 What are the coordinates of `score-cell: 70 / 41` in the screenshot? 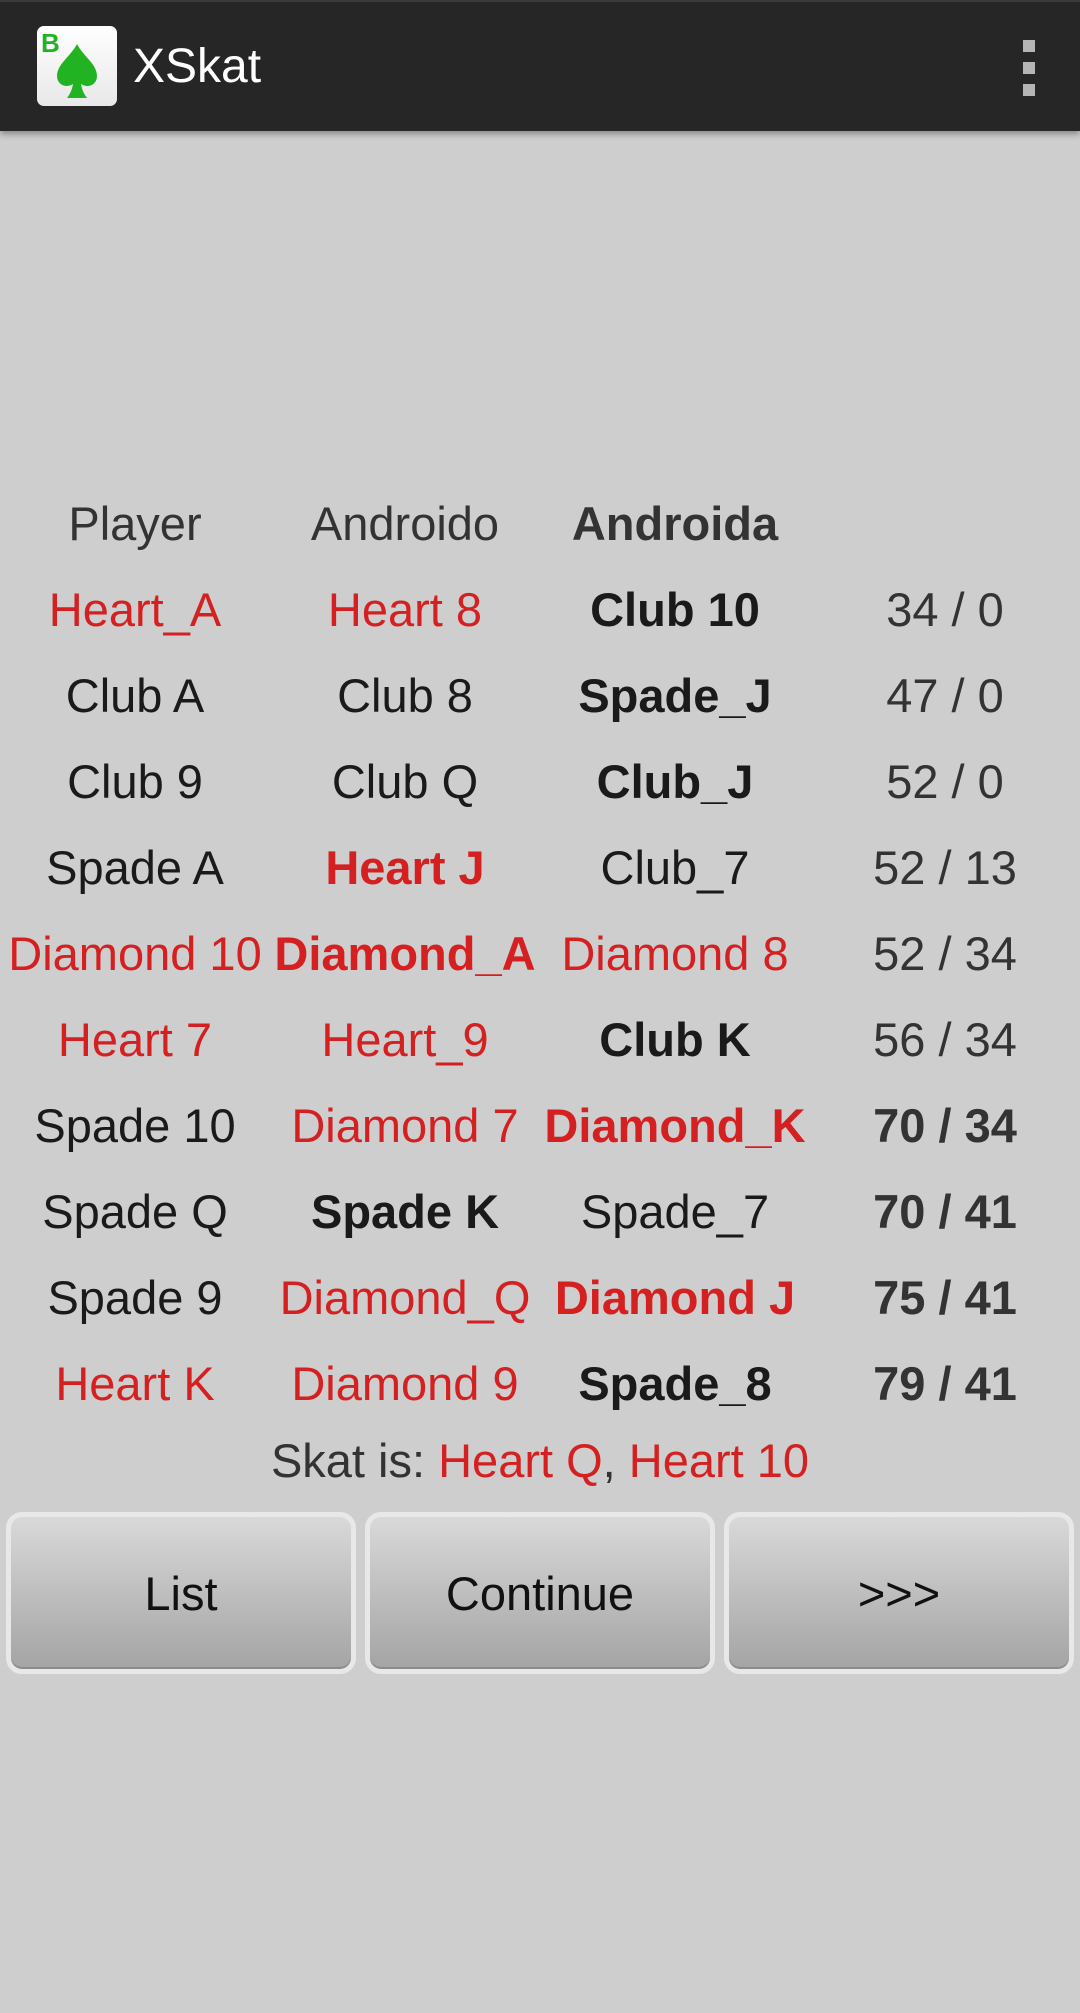 It's located at (945, 1211).